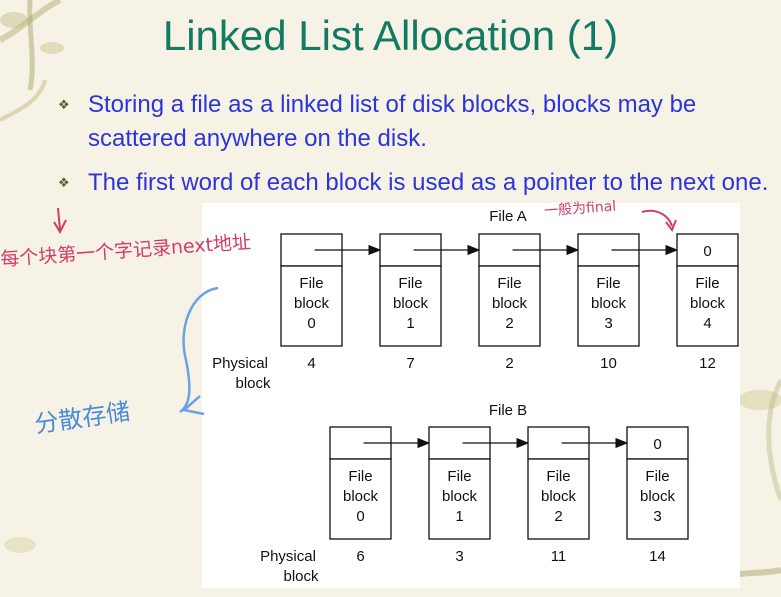  I want to click on brace-icon, so click(199, 350).